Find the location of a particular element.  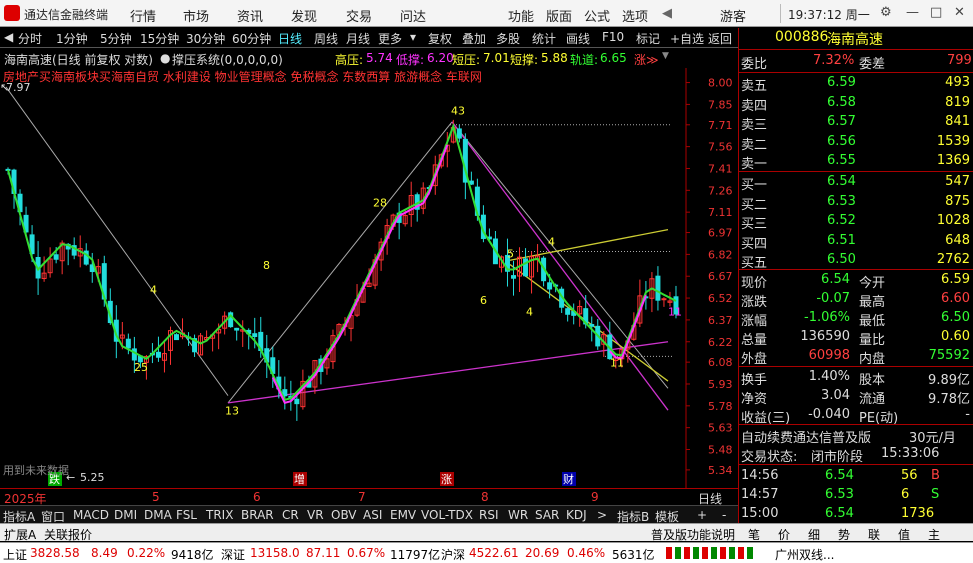

event-marker-label: 财 is located at coordinates (568, 479).